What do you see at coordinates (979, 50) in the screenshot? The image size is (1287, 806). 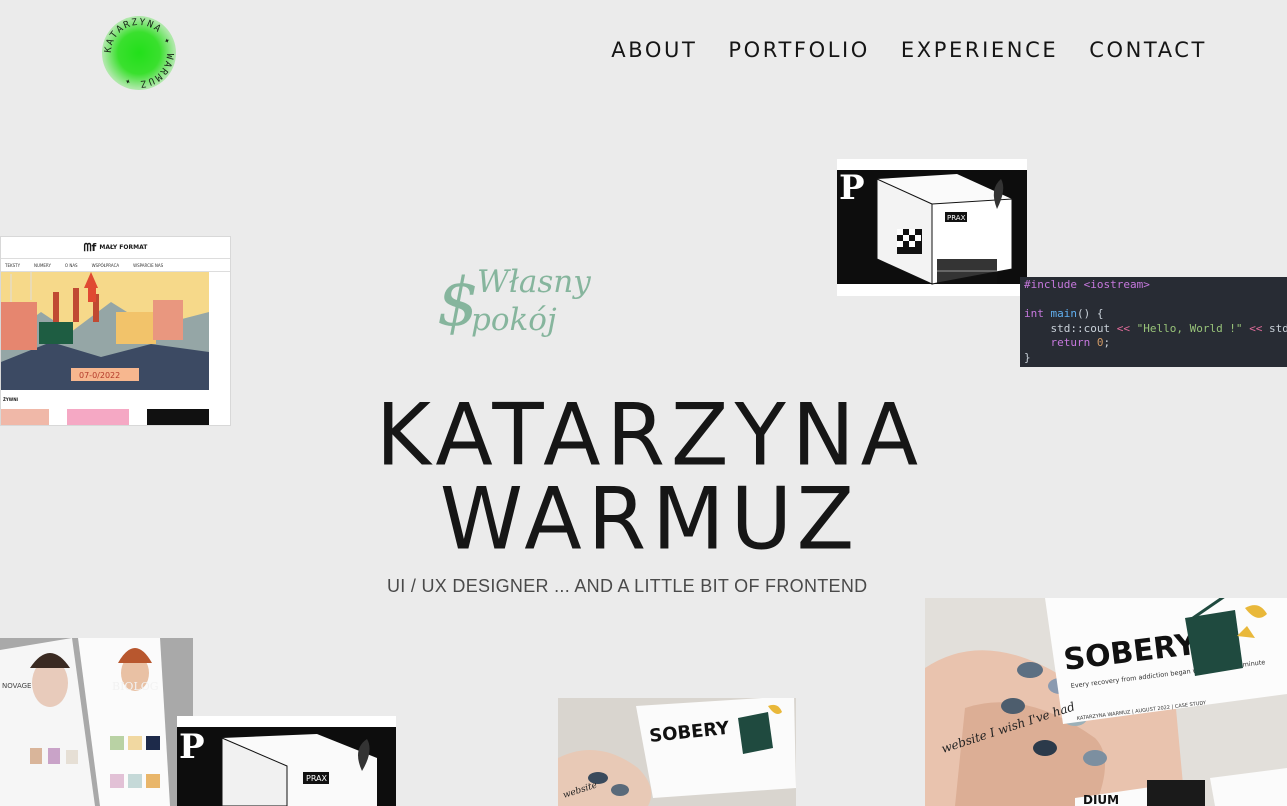 I see `nav-experience: EXPERIENCE` at bounding box center [979, 50].